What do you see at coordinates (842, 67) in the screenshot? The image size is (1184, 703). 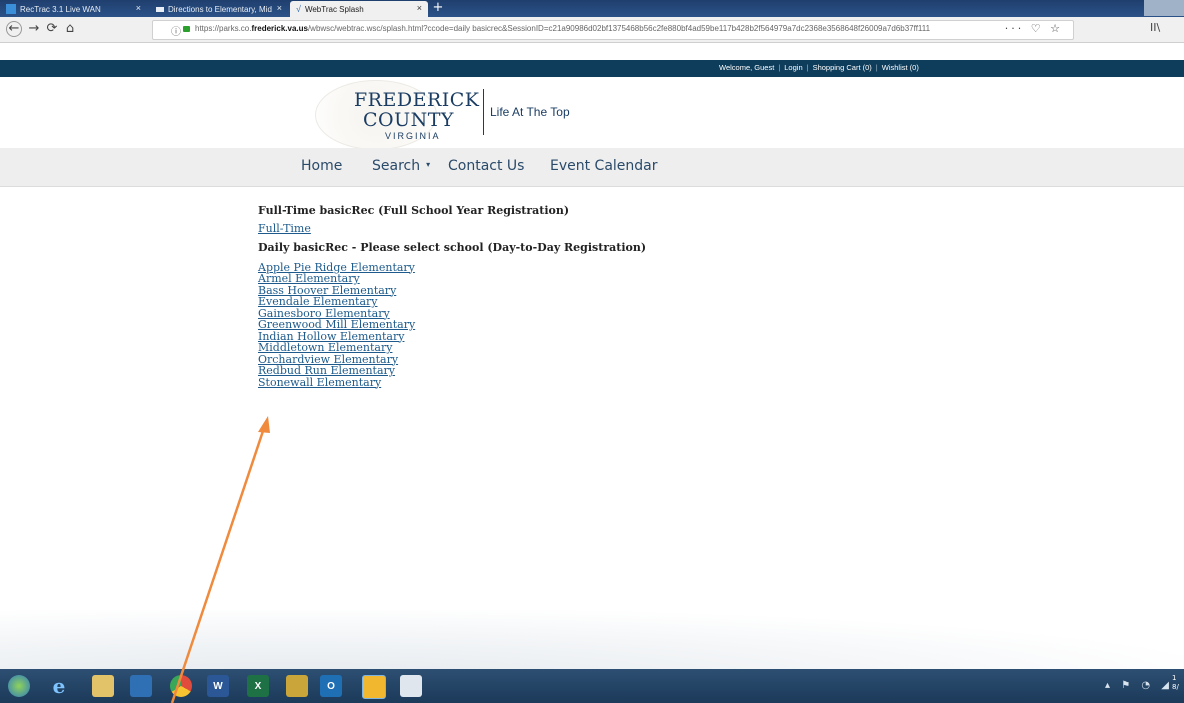 I see `shopping-cart-link: Shopping Cart (0)` at bounding box center [842, 67].